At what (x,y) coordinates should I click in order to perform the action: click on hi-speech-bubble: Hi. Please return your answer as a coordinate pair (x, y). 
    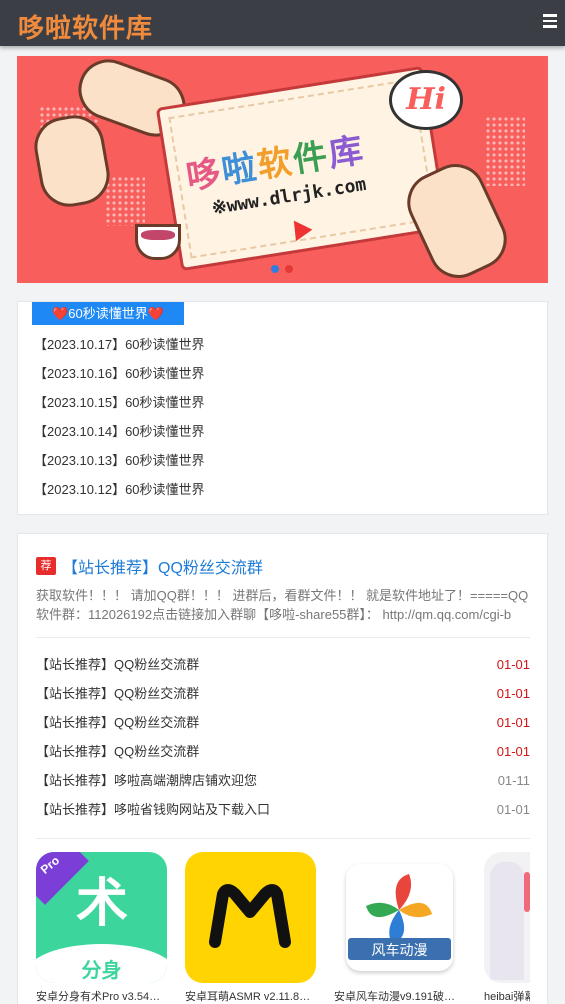
    Looking at the image, I should click on (426, 100).